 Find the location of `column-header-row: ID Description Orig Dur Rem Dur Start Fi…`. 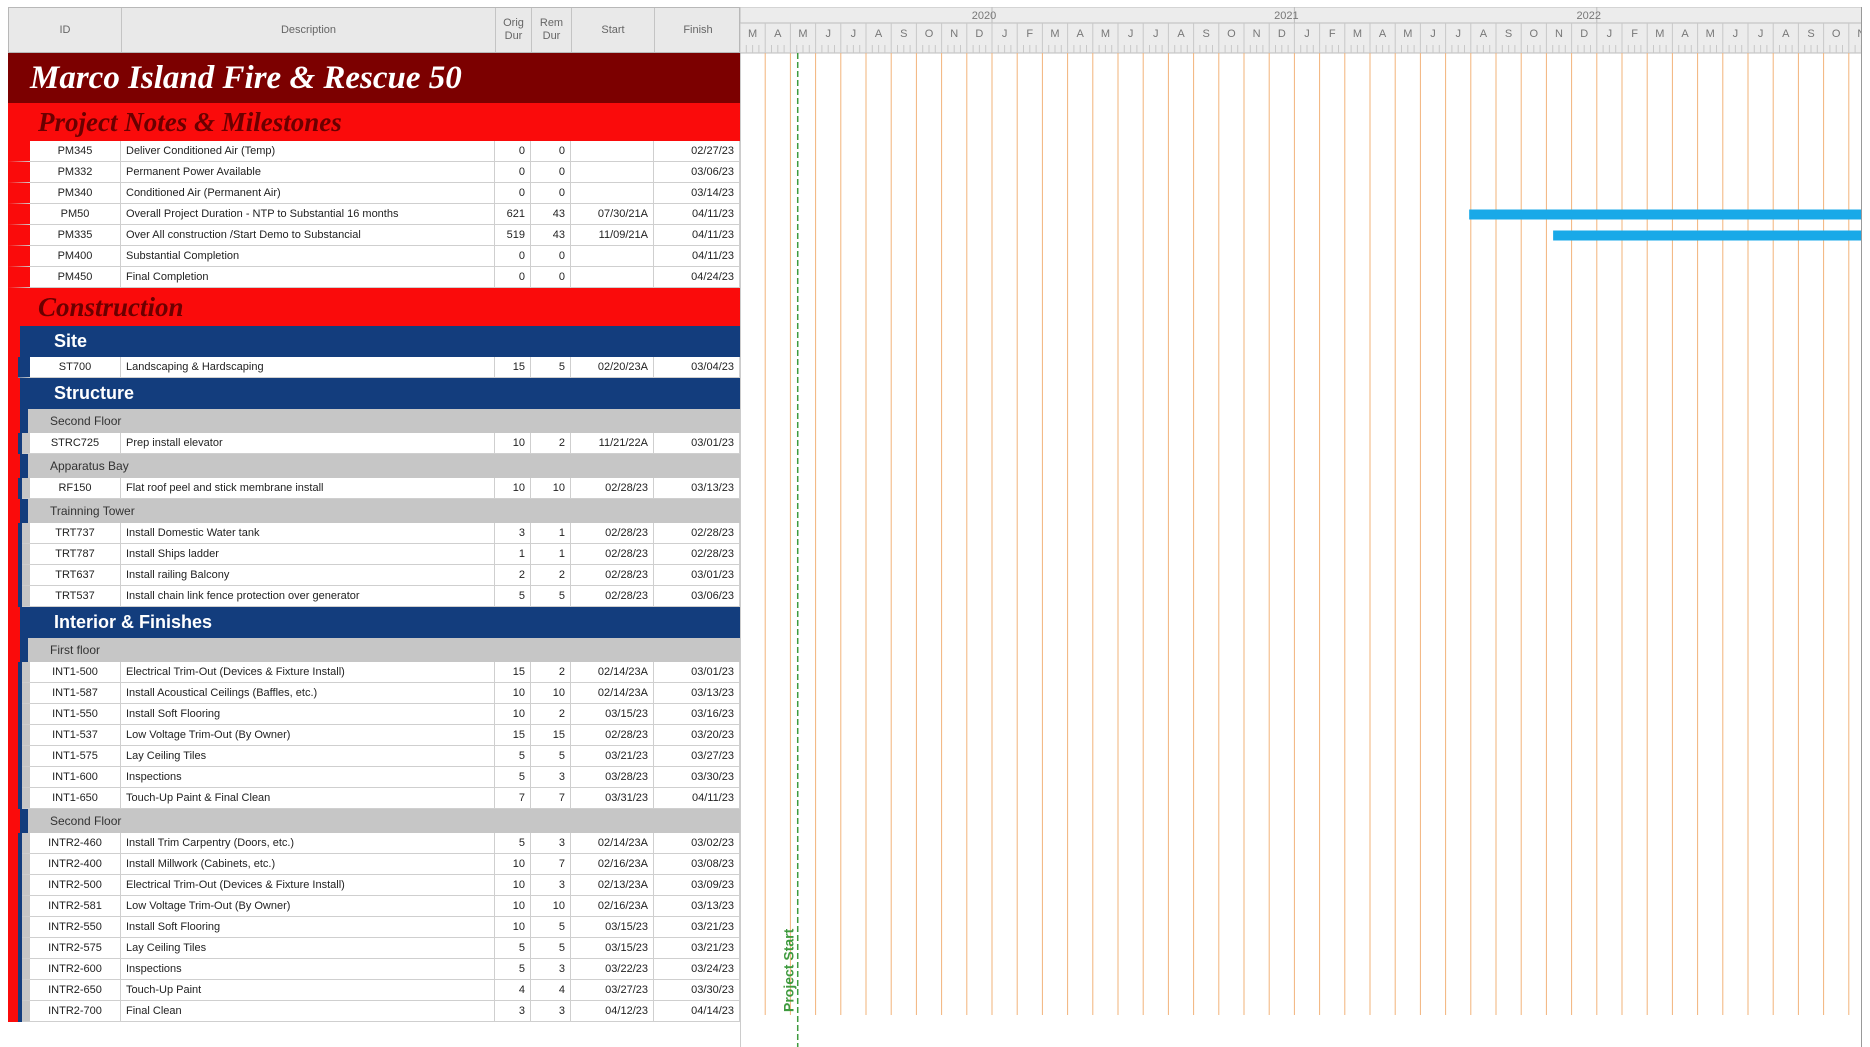

column-header-row: ID Description Orig Dur Rem Dur Start Fi… is located at coordinates (374, 30).